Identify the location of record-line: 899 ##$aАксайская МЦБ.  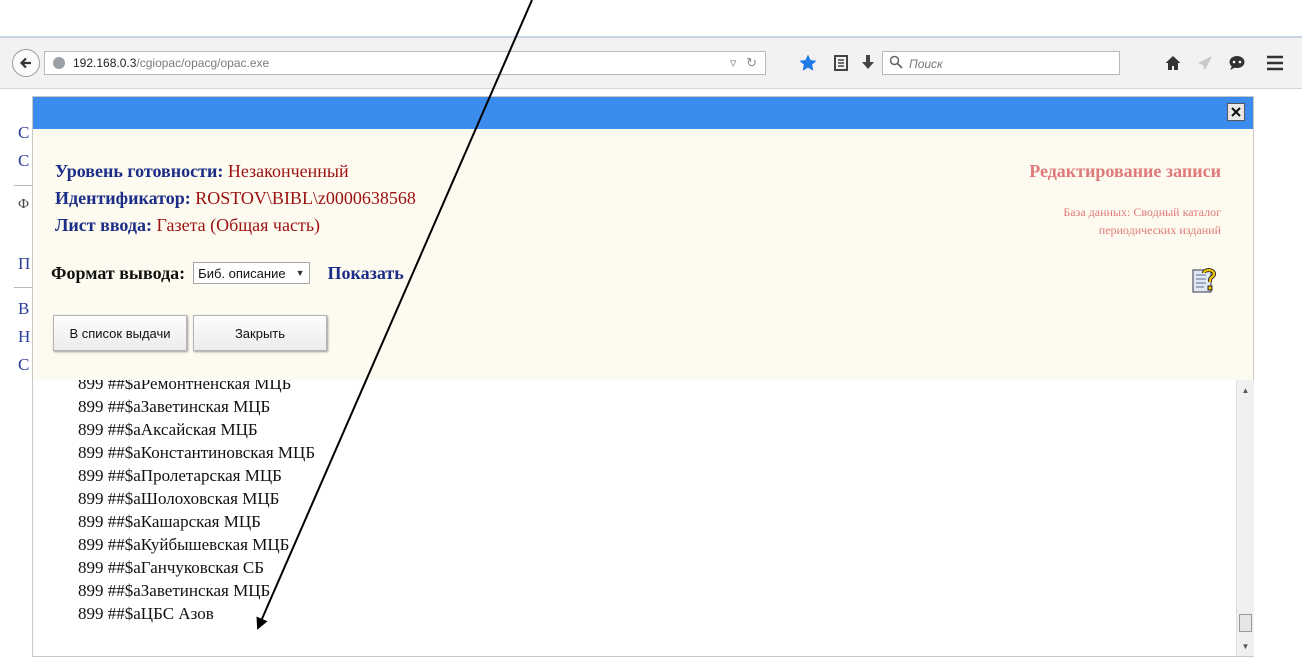
(168, 429).